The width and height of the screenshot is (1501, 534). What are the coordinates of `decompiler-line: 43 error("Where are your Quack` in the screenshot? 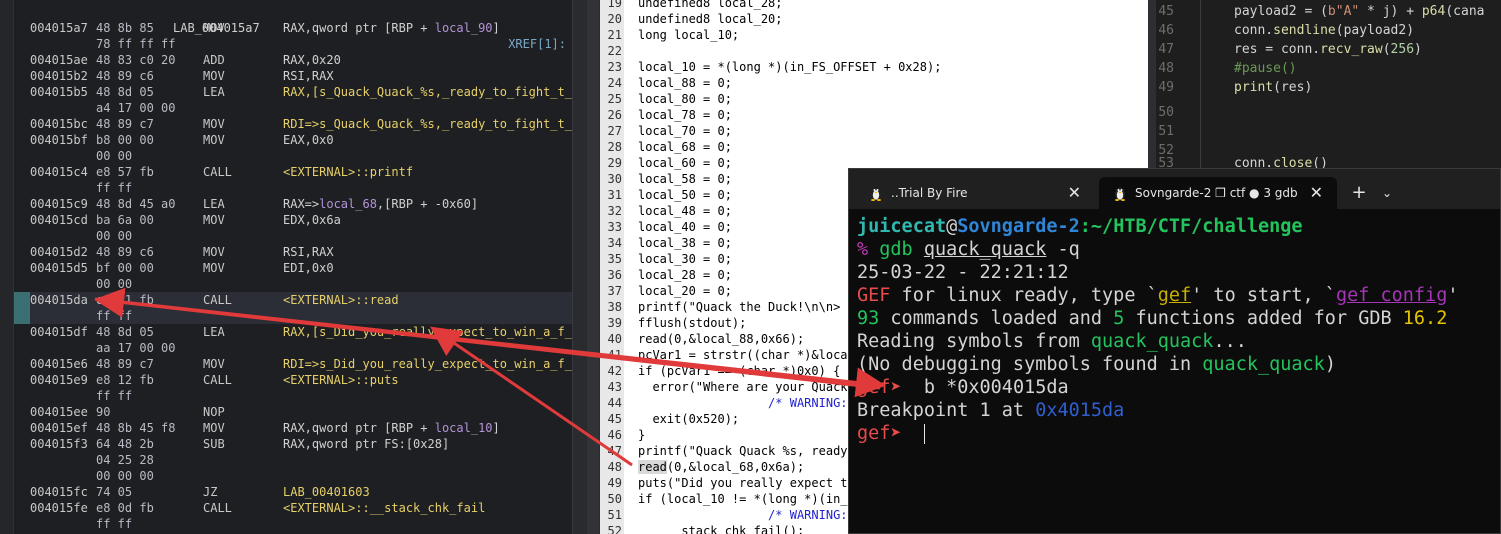 It's located at (724, 387).